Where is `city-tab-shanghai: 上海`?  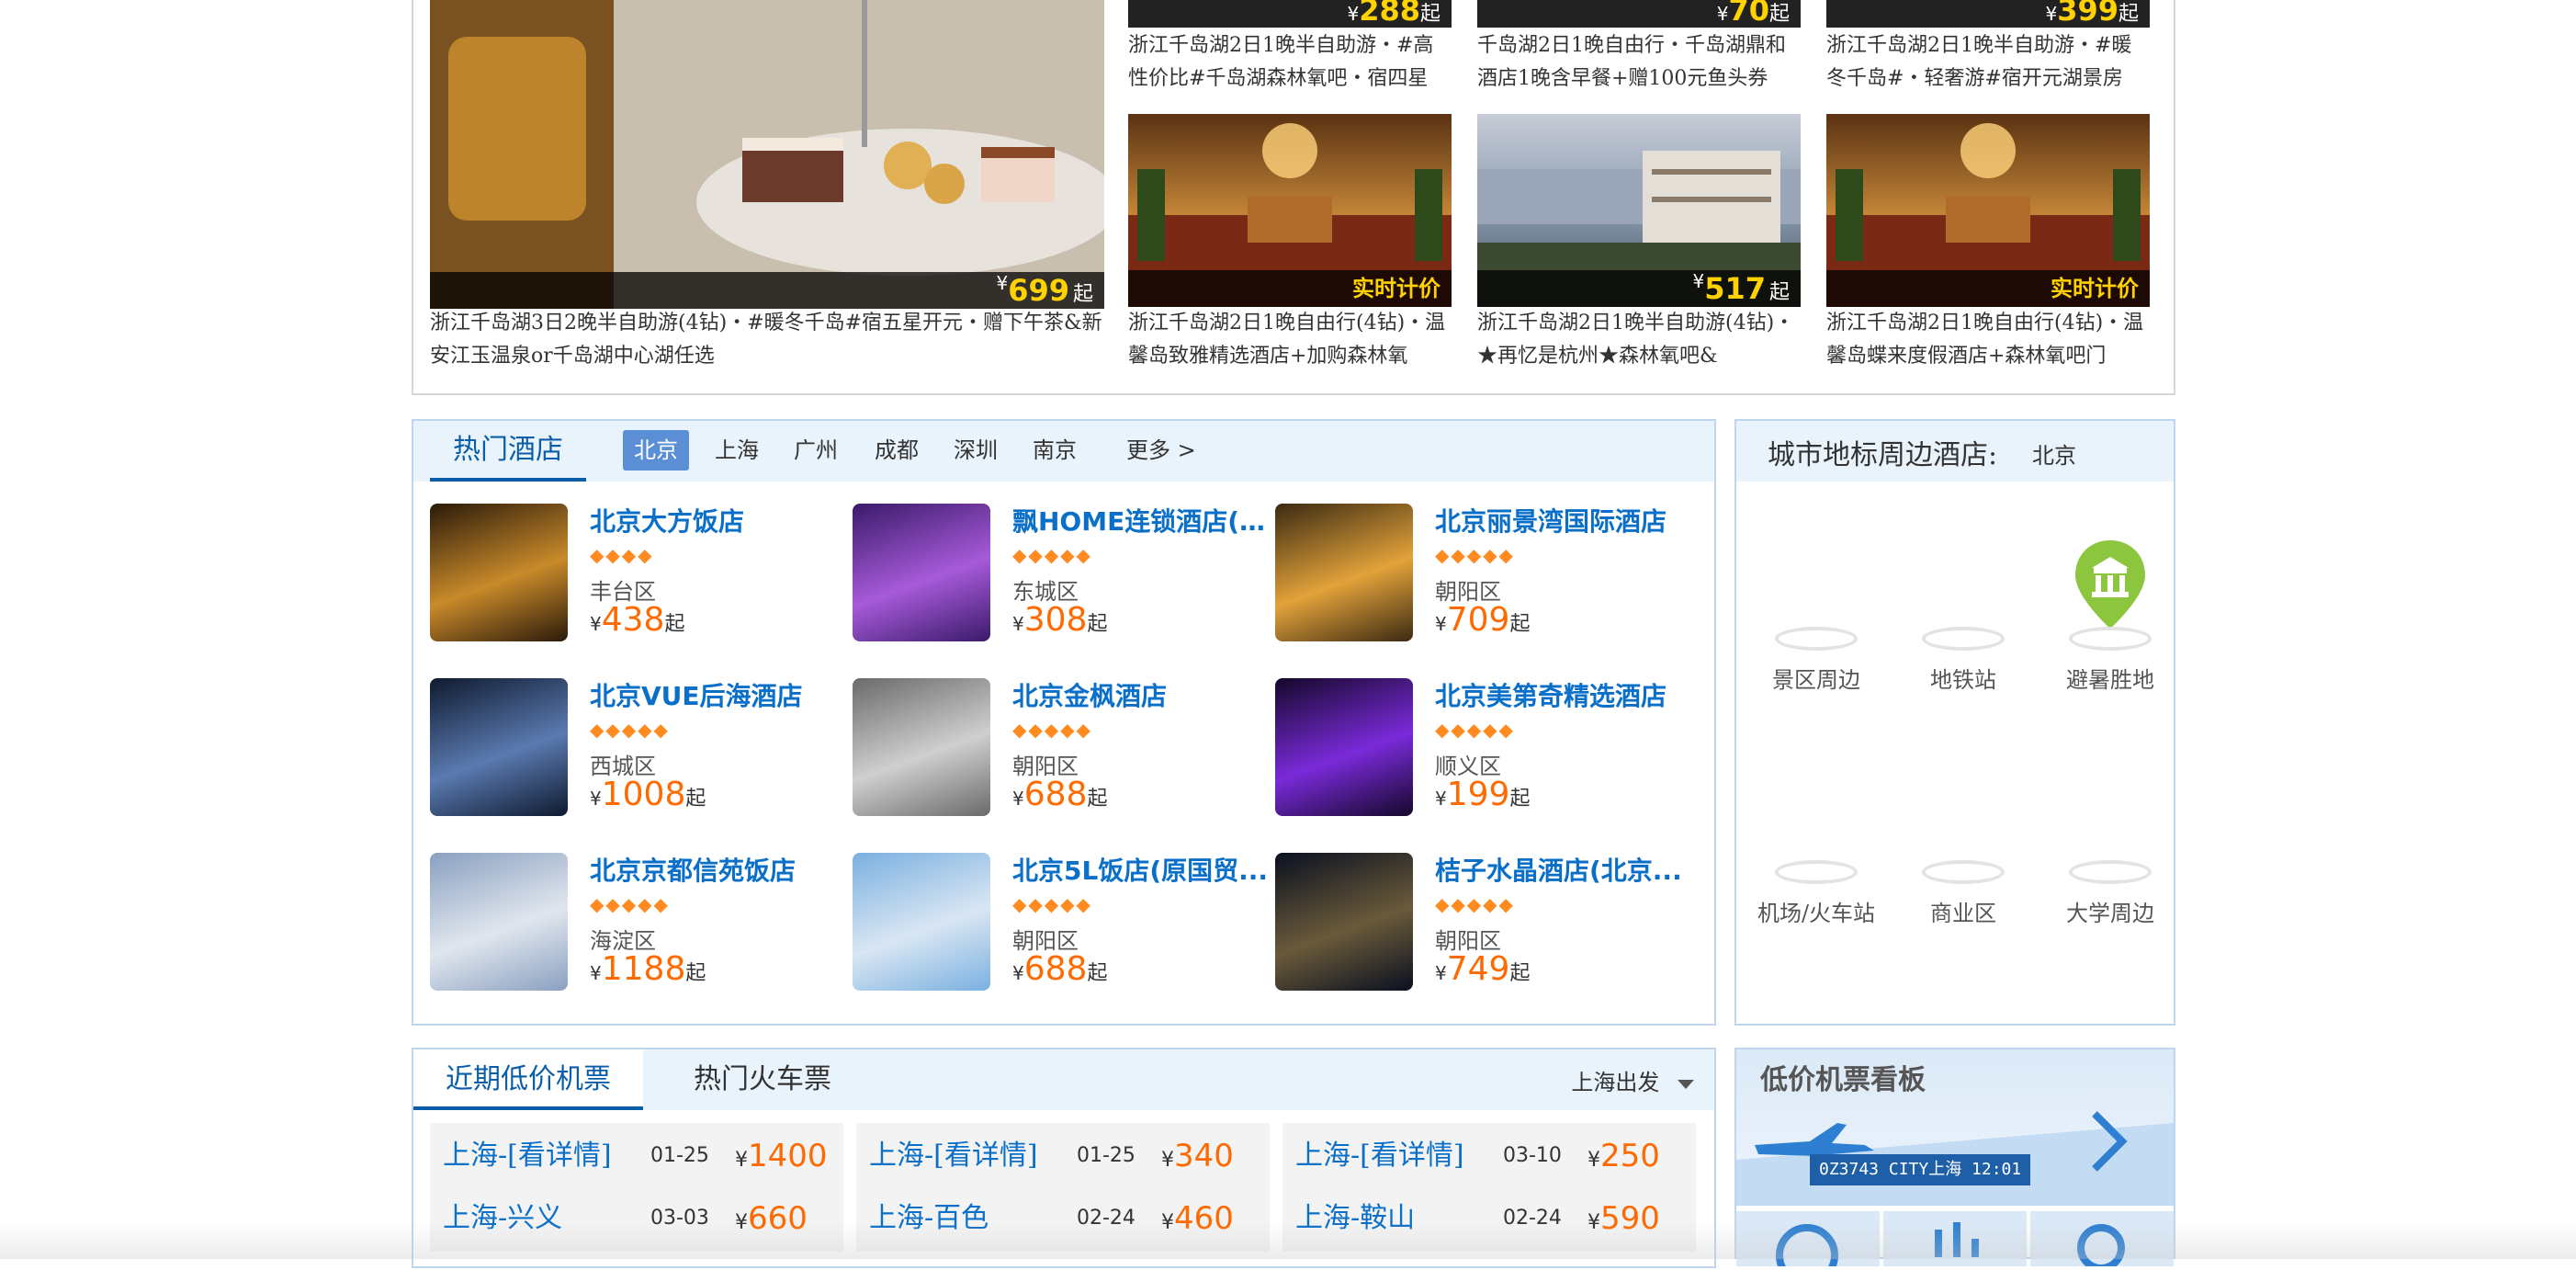 city-tab-shanghai: 上海 is located at coordinates (737, 450).